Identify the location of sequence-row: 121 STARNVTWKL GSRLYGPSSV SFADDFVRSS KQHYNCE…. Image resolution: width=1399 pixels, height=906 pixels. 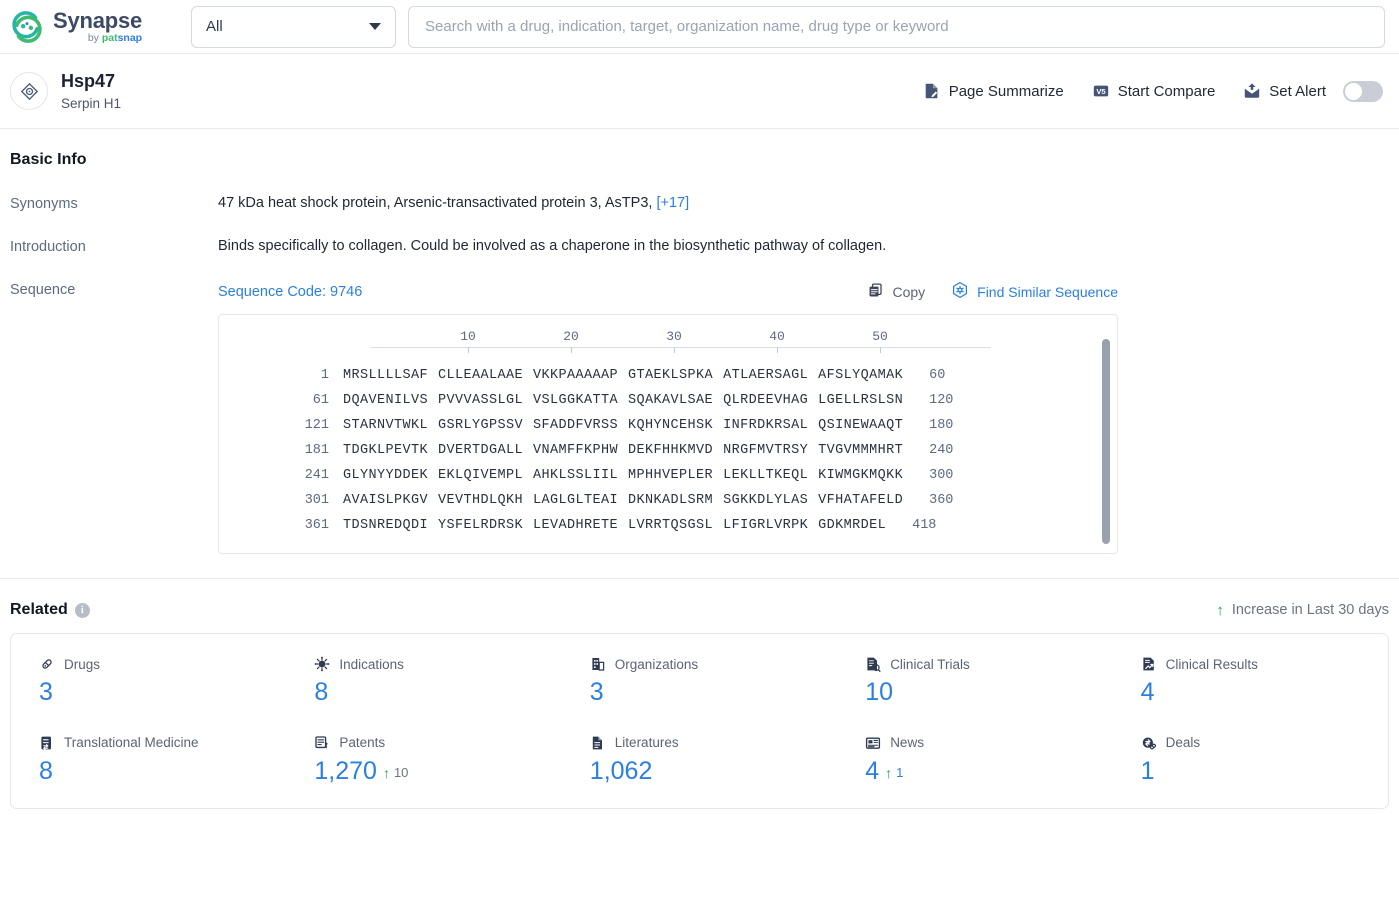
(668, 425).